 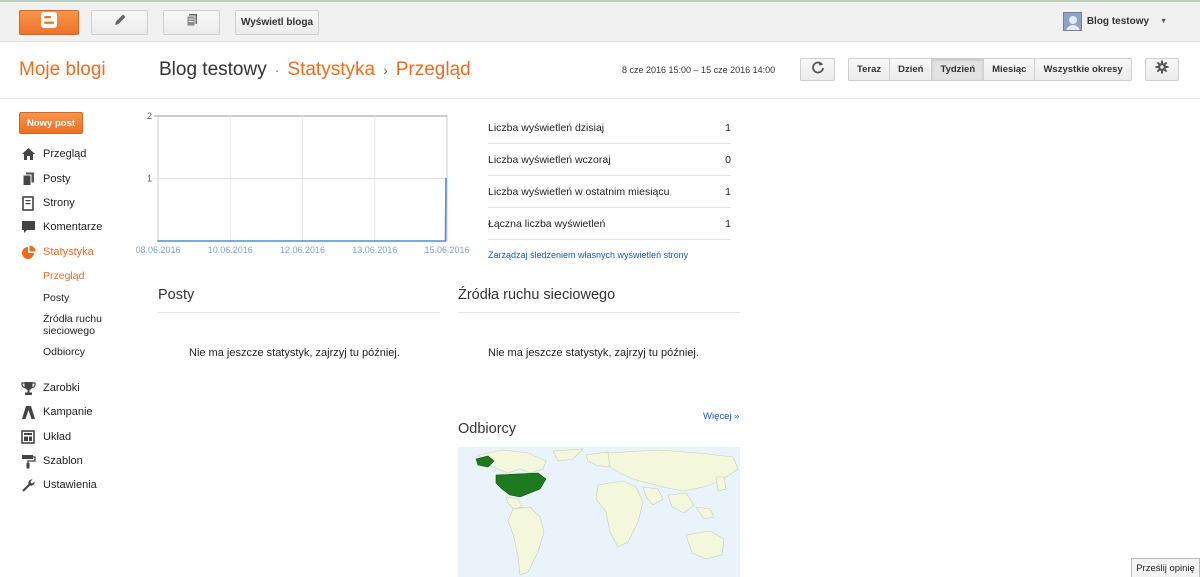 I want to click on sidebar-item-label: Komentarze, so click(x=73, y=227).